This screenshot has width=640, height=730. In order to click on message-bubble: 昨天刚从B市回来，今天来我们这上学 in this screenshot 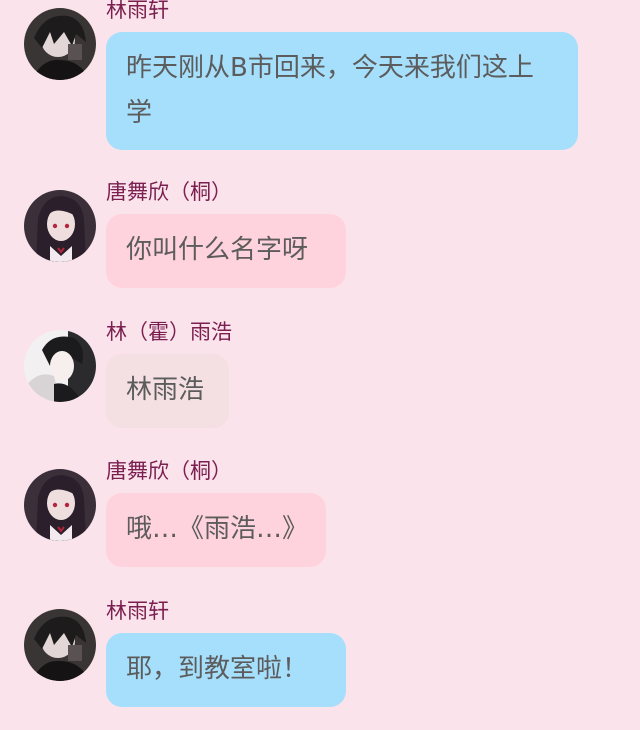, I will do `click(342, 91)`.